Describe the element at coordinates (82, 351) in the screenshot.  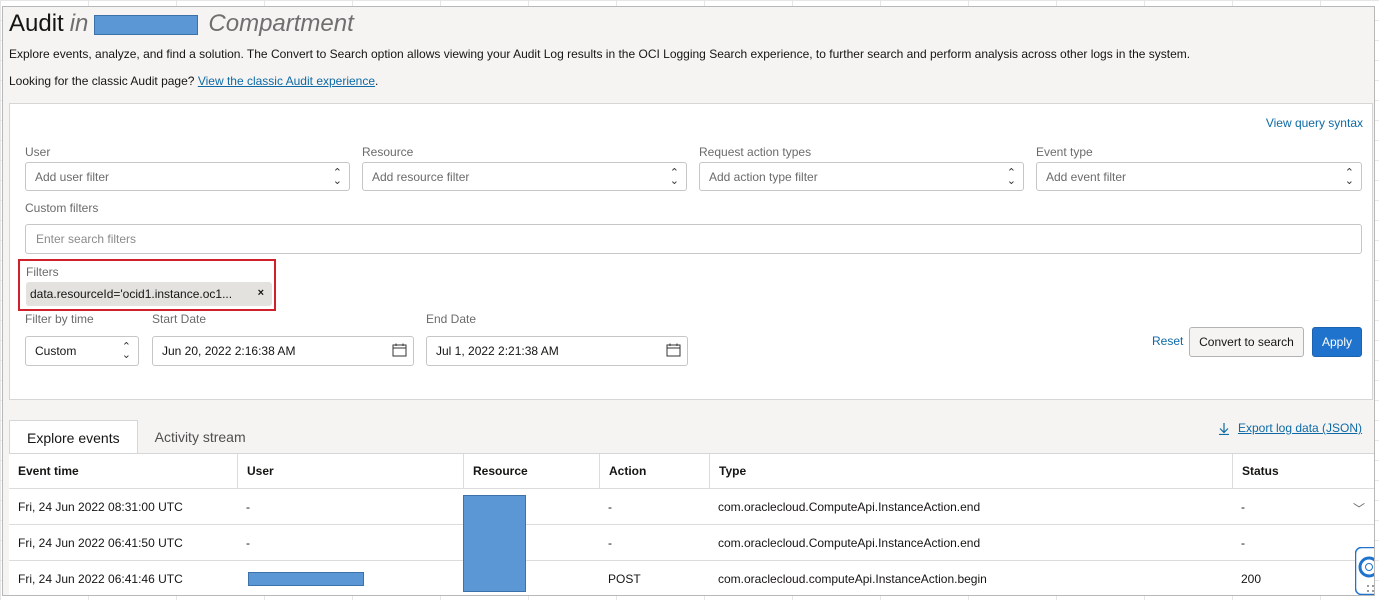
I see `filter-by-time-select: Custom ⌃ ⌄` at that location.